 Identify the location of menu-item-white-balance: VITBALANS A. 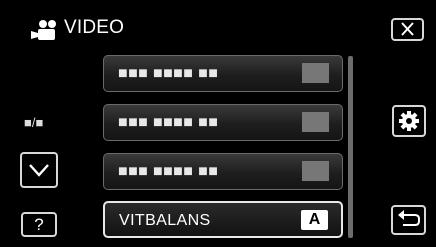
(223, 219).